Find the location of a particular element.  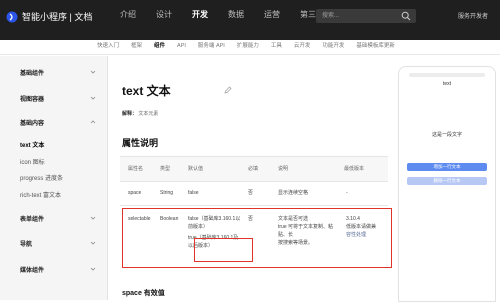

logo-title: 智能小程序 | 文档 is located at coordinates (57, 17).